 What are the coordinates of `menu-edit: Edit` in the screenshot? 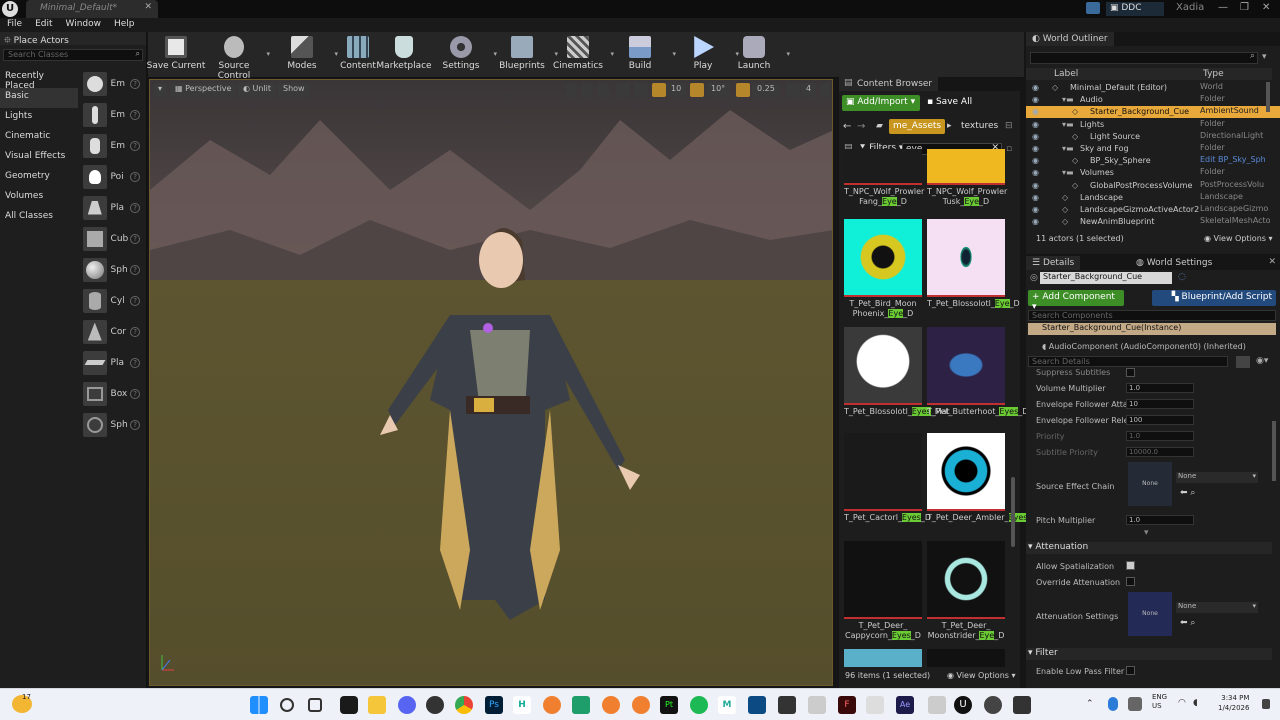 It's located at (43, 23).